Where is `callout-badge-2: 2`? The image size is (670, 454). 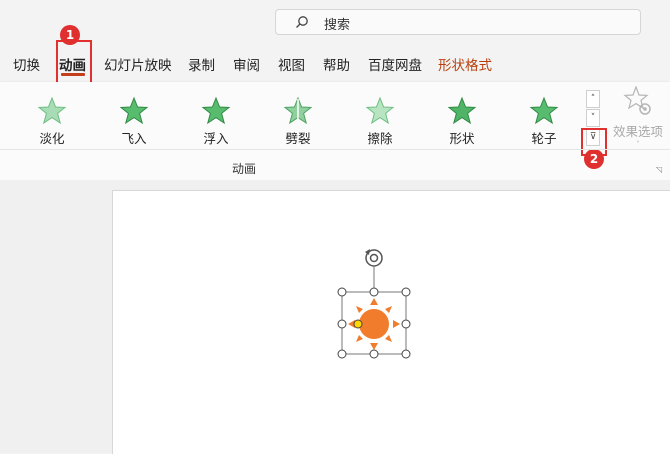 callout-badge-2: 2 is located at coordinates (594, 159).